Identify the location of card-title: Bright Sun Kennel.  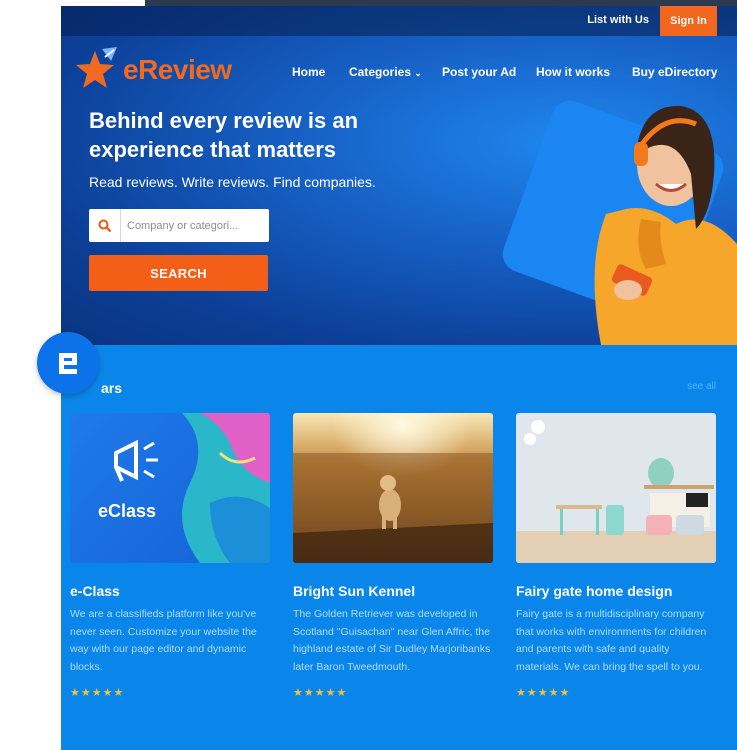
(393, 591).